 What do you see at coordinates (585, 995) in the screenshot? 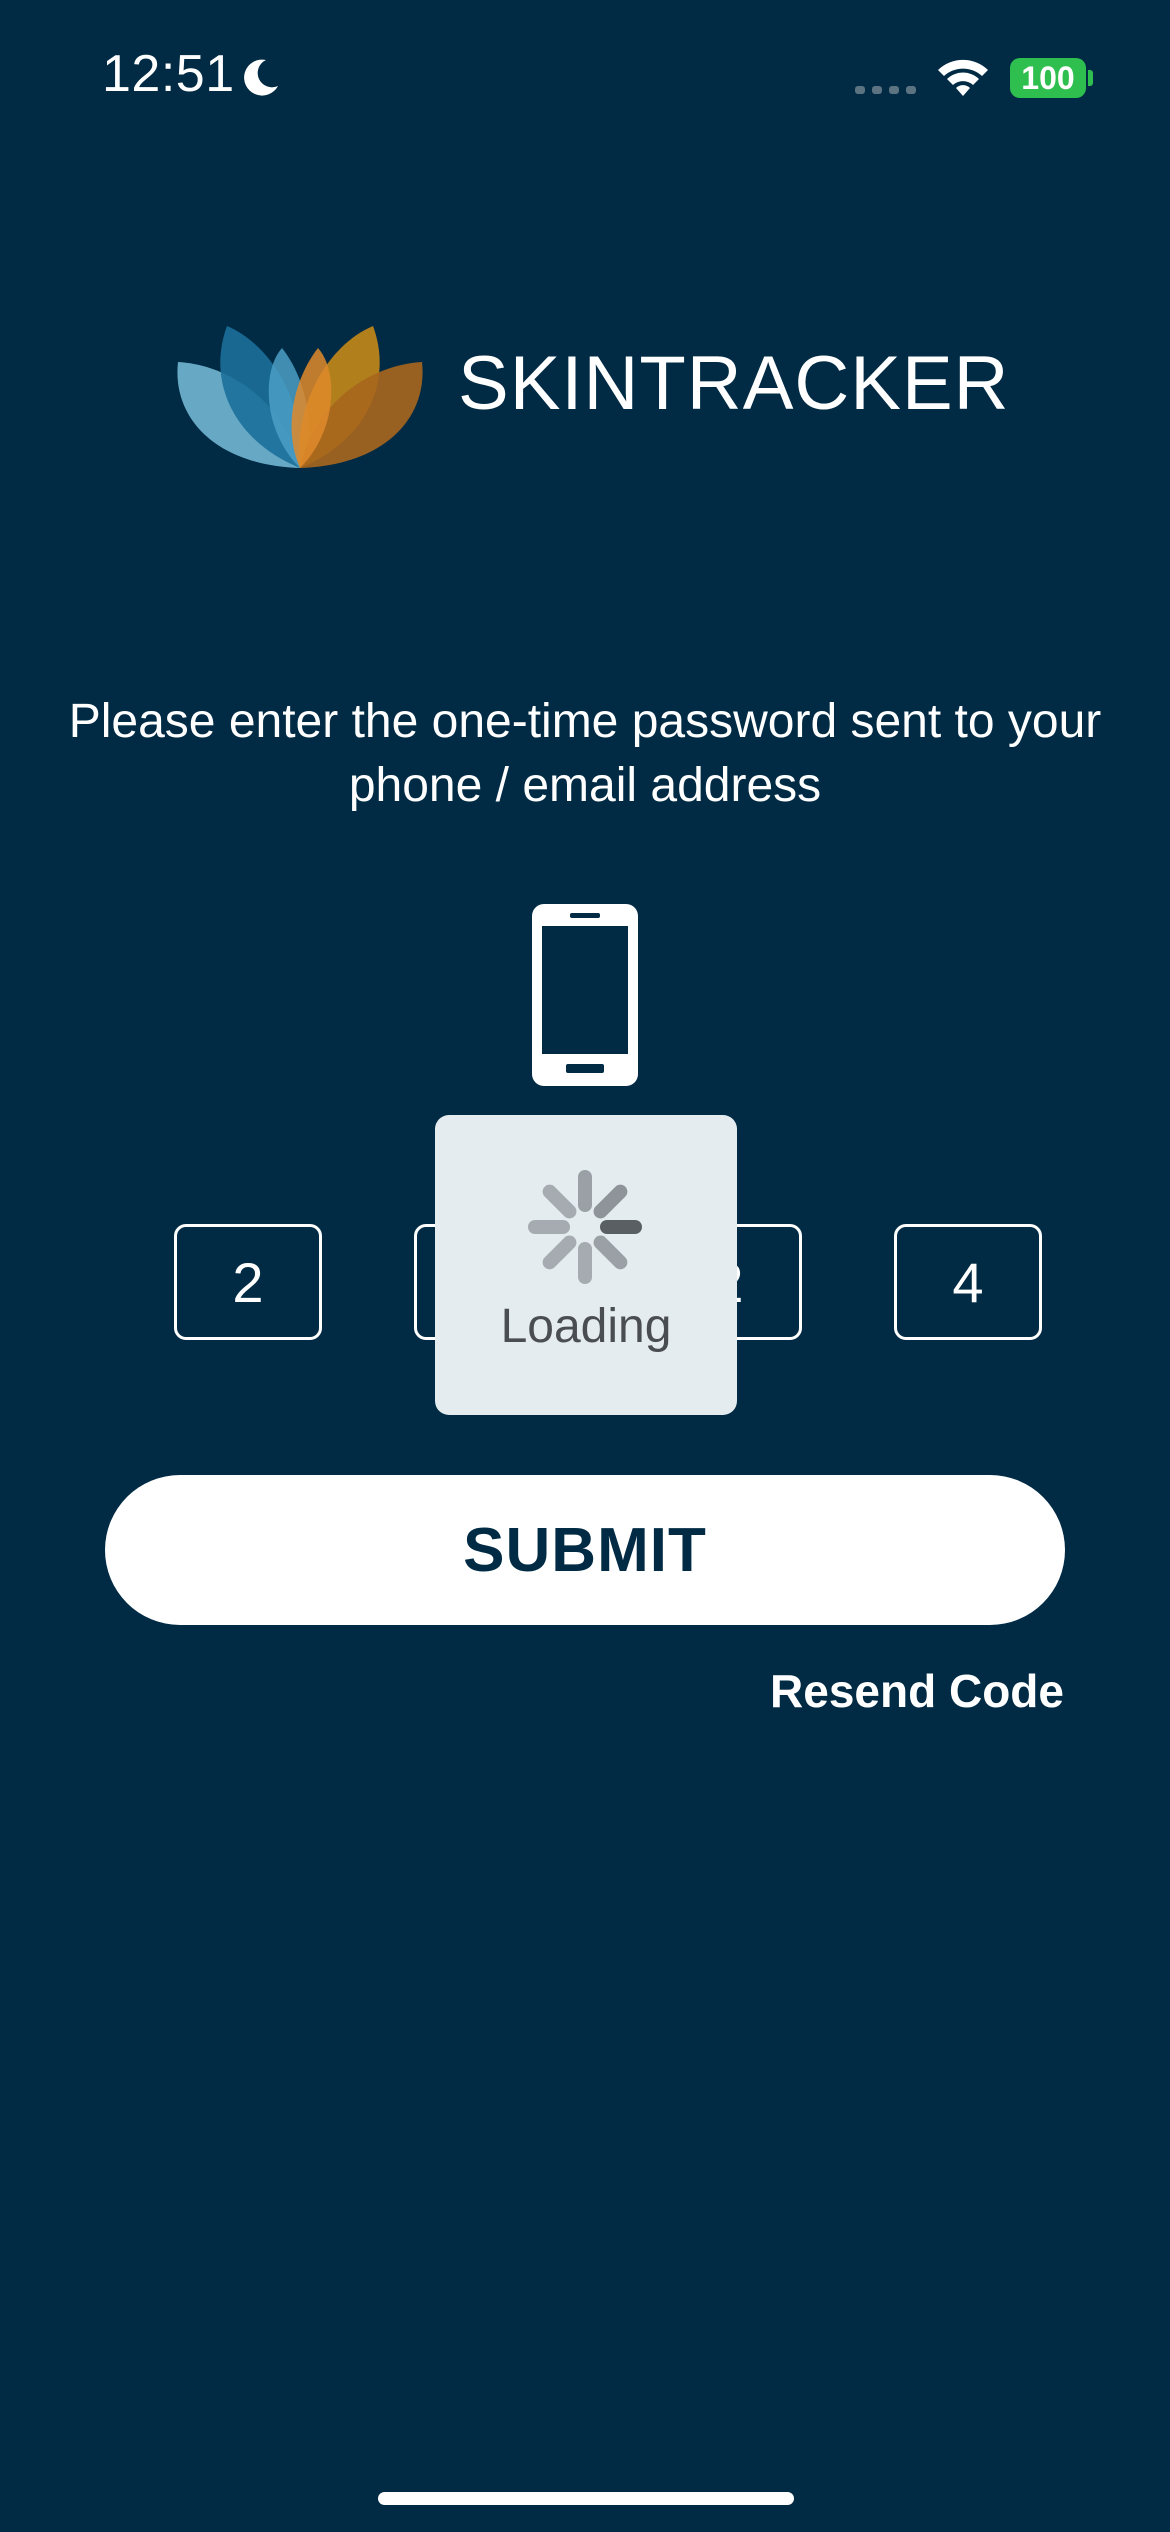
I see `smartphone-icon` at bounding box center [585, 995].